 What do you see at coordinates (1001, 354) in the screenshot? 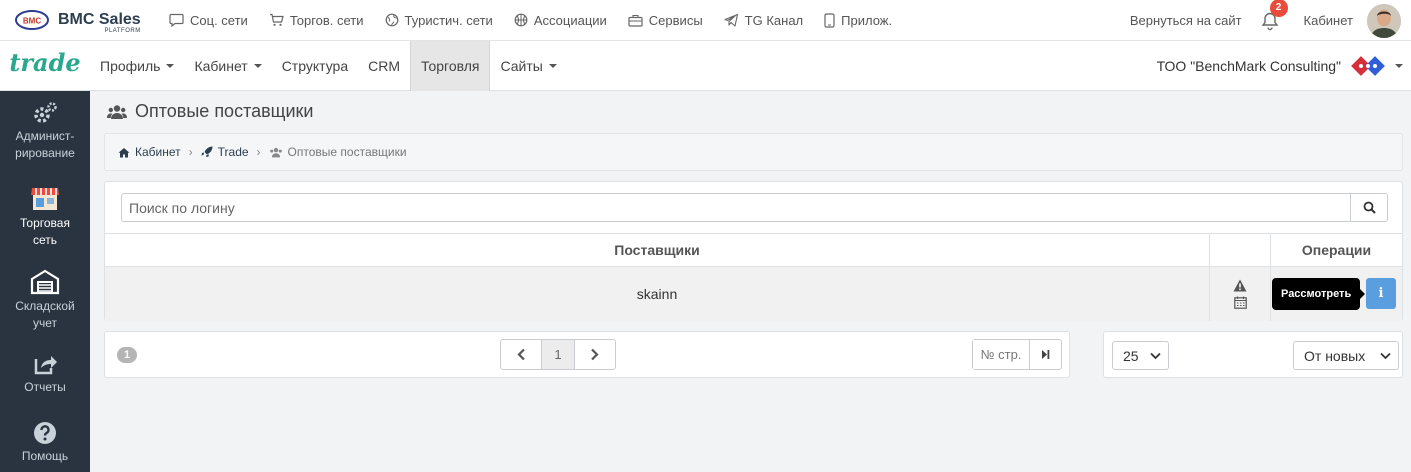
I see `goto-page-input` at bounding box center [1001, 354].